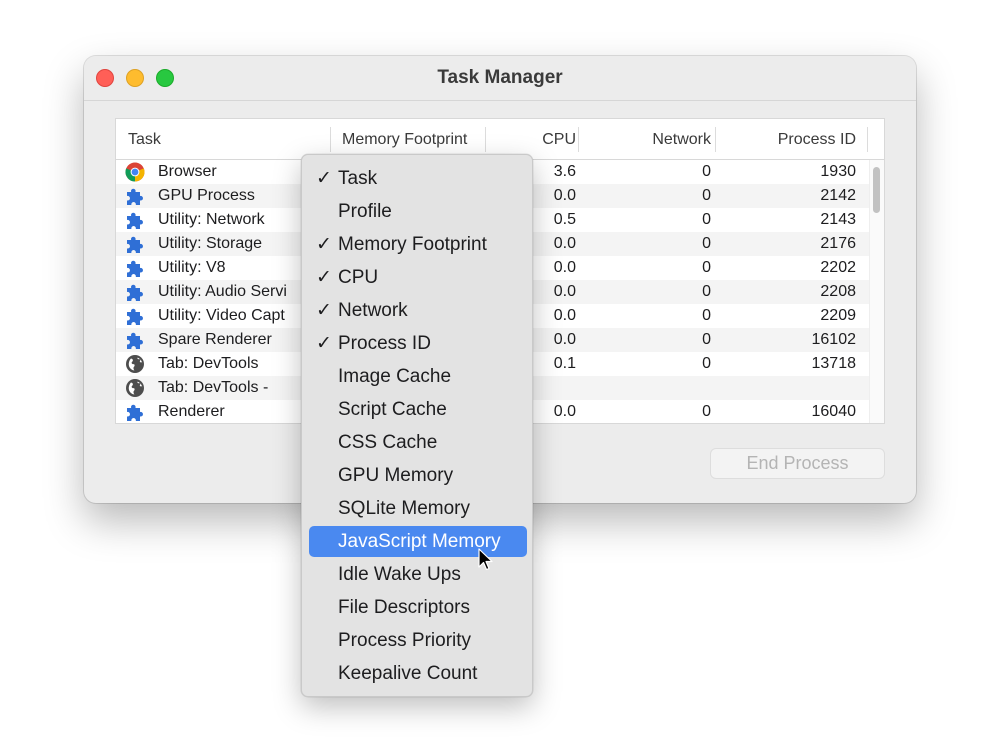 This screenshot has width=1000, height=741. What do you see at coordinates (191, 411) in the screenshot?
I see `task-name: Renderer` at bounding box center [191, 411].